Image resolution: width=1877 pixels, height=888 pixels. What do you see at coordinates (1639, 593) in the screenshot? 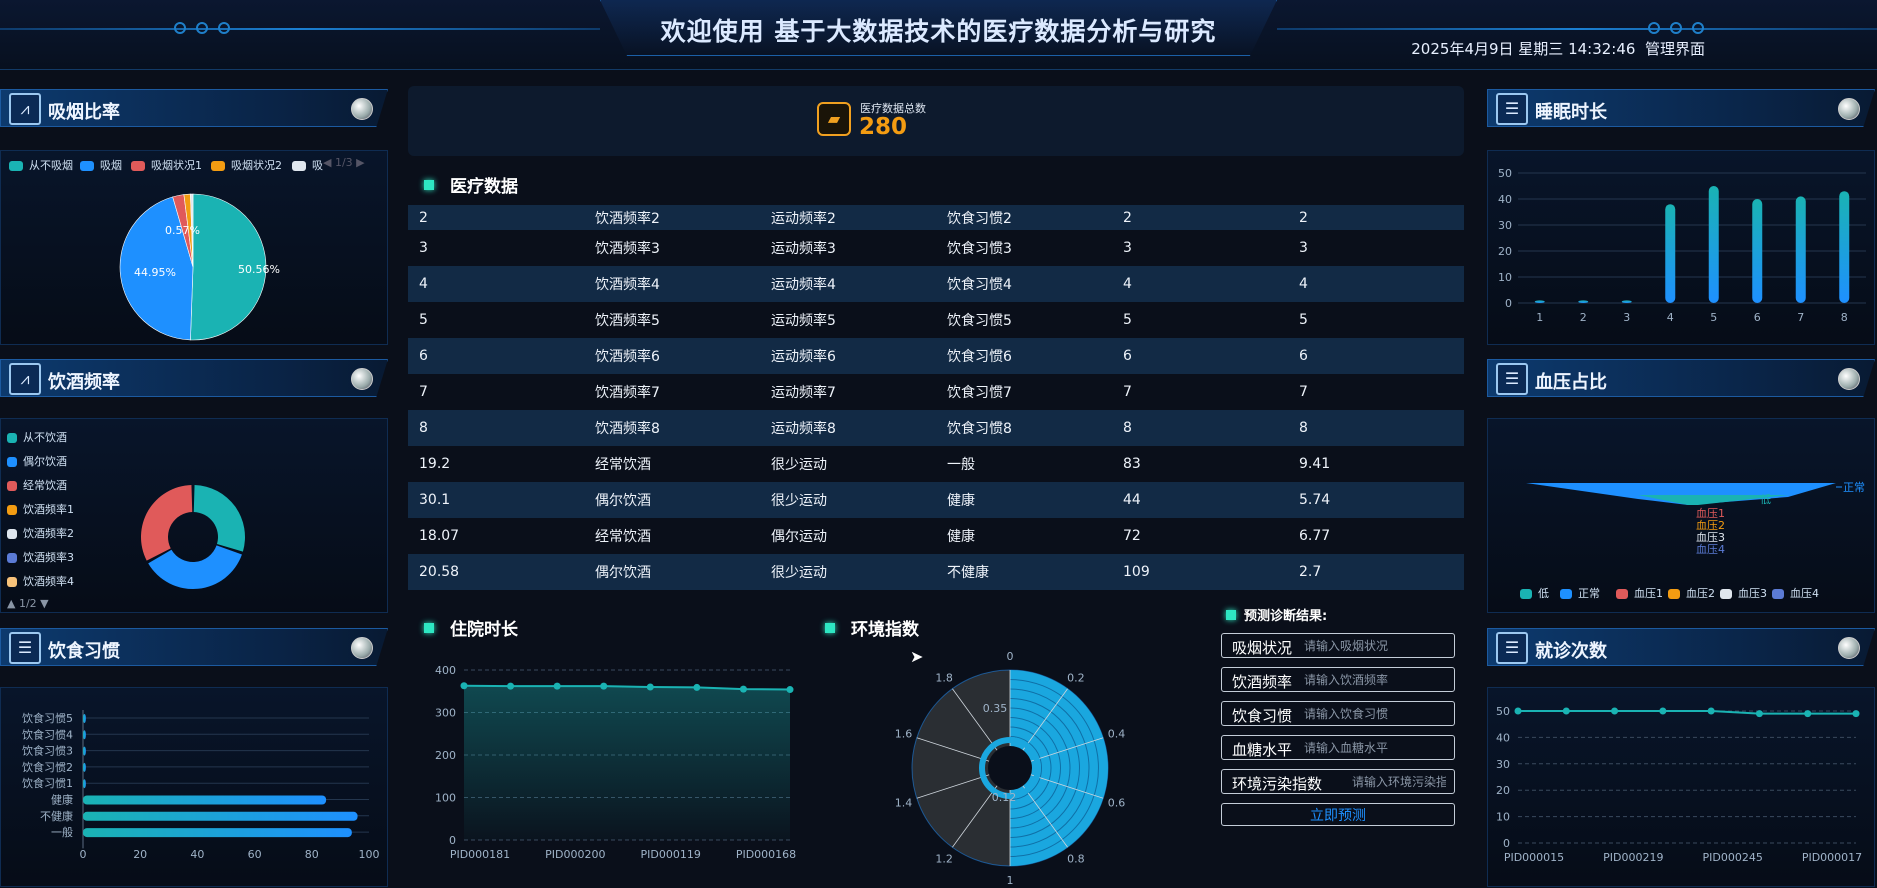
I see `legend-item: 血压1` at bounding box center [1639, 593].